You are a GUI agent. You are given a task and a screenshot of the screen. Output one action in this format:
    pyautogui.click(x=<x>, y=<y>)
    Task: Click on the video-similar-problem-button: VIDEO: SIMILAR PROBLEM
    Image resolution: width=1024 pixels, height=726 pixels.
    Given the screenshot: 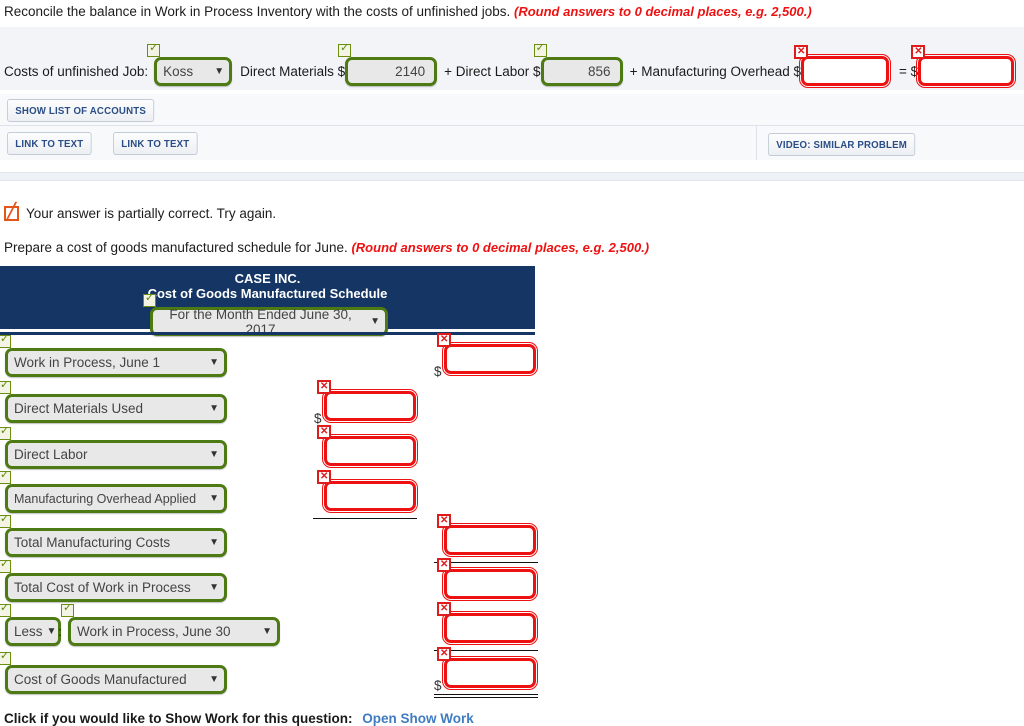 What is the action you would take?
    pyautogui.click(x=842, y=144)
    